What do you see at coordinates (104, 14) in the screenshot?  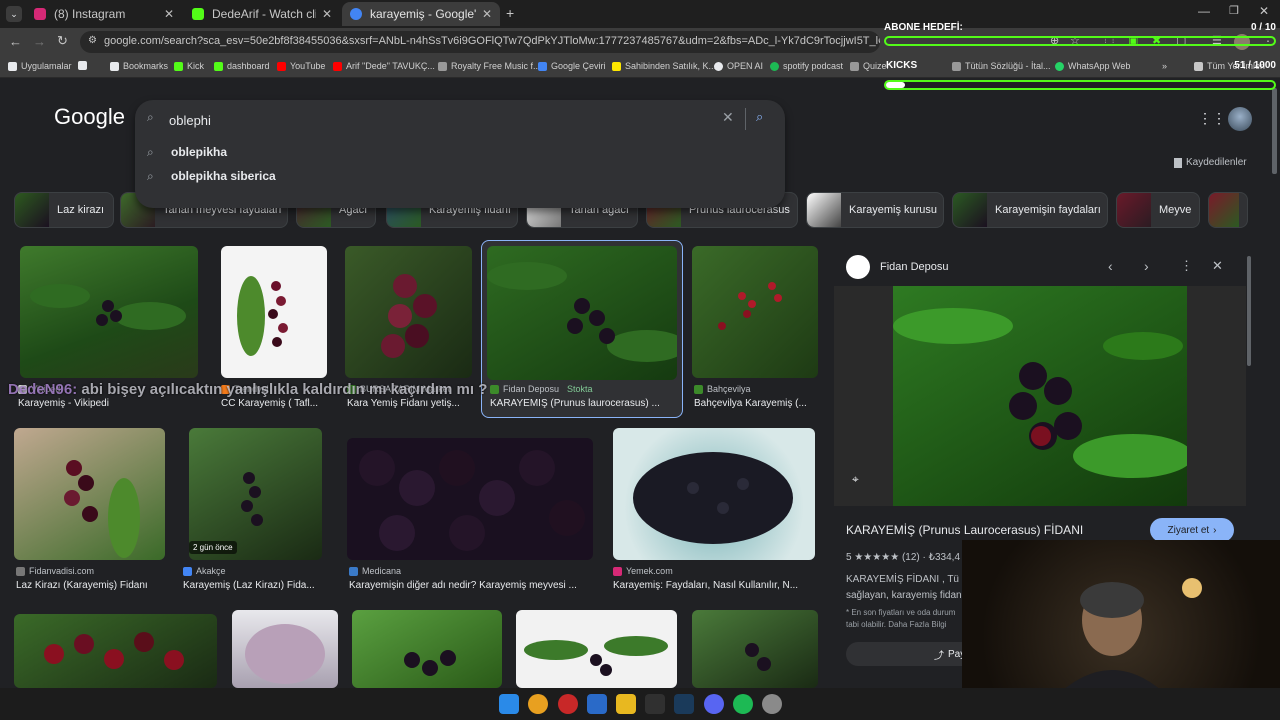 I see `tab-instagram: (8) Instagram ✕` at bounding box center [104, 14].